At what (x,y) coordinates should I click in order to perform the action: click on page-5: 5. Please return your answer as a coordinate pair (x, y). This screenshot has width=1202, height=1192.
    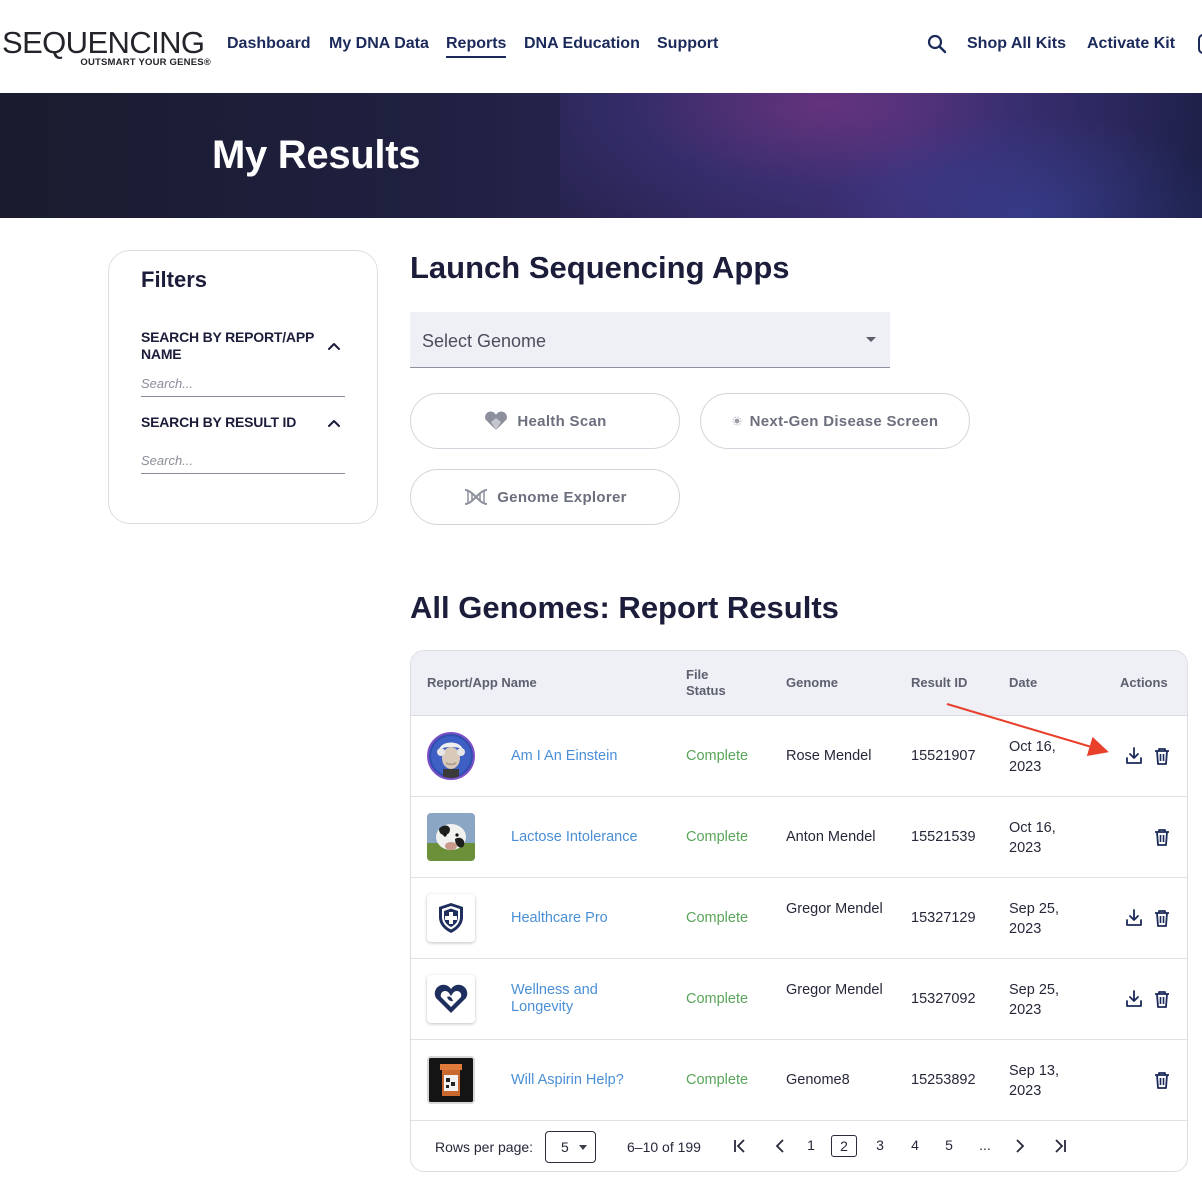
    Looking at the image, I should click on (949, 1146).